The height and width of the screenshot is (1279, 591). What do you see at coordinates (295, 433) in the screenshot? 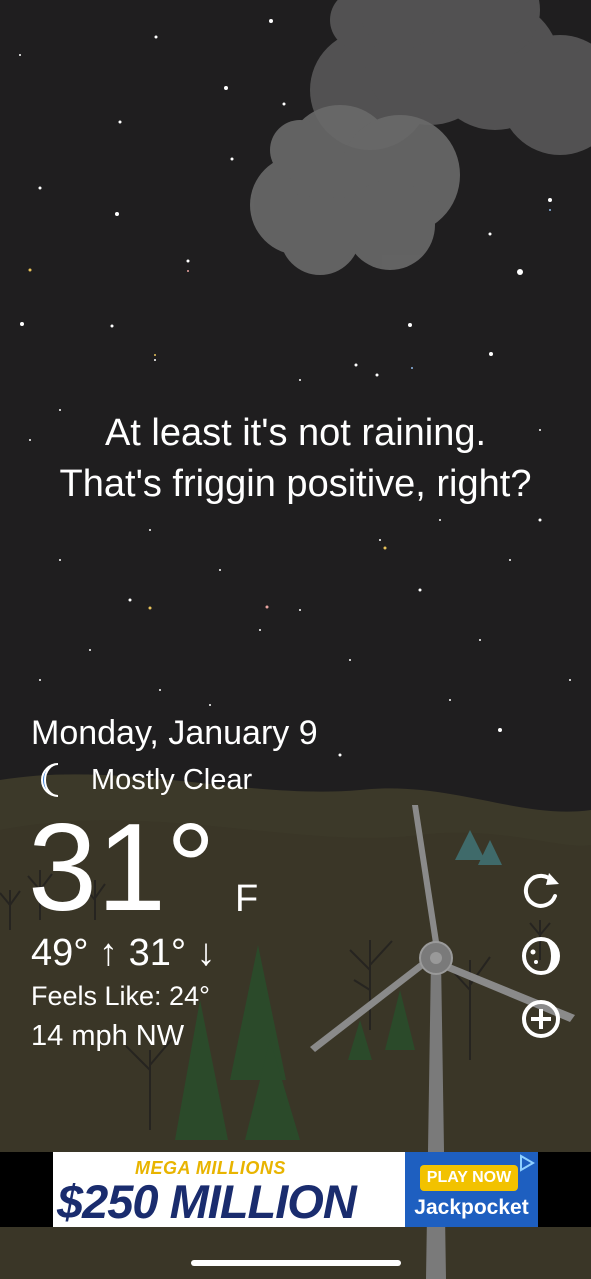
I see `quote-line-1: At least it's not raining.` at bounding box center [295, 433].